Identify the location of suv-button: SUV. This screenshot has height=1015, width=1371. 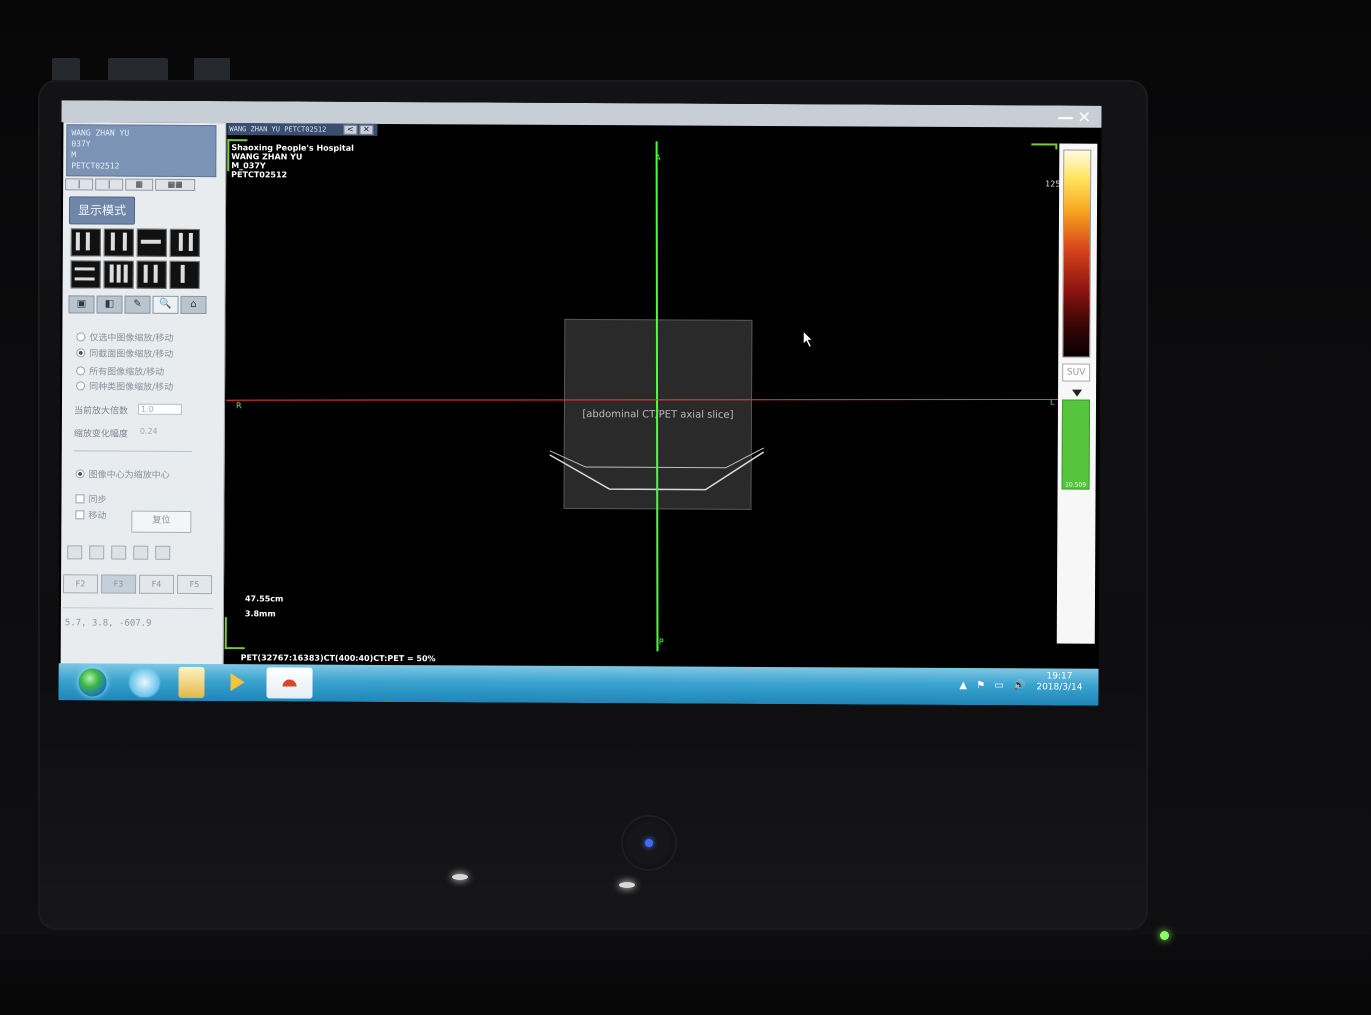
(1076, 372).